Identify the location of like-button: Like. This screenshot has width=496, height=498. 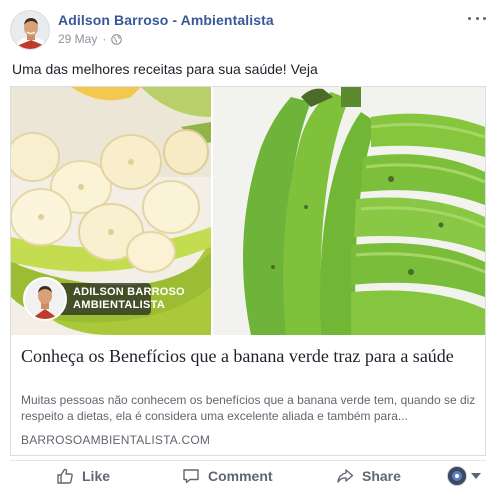
(83, 476).